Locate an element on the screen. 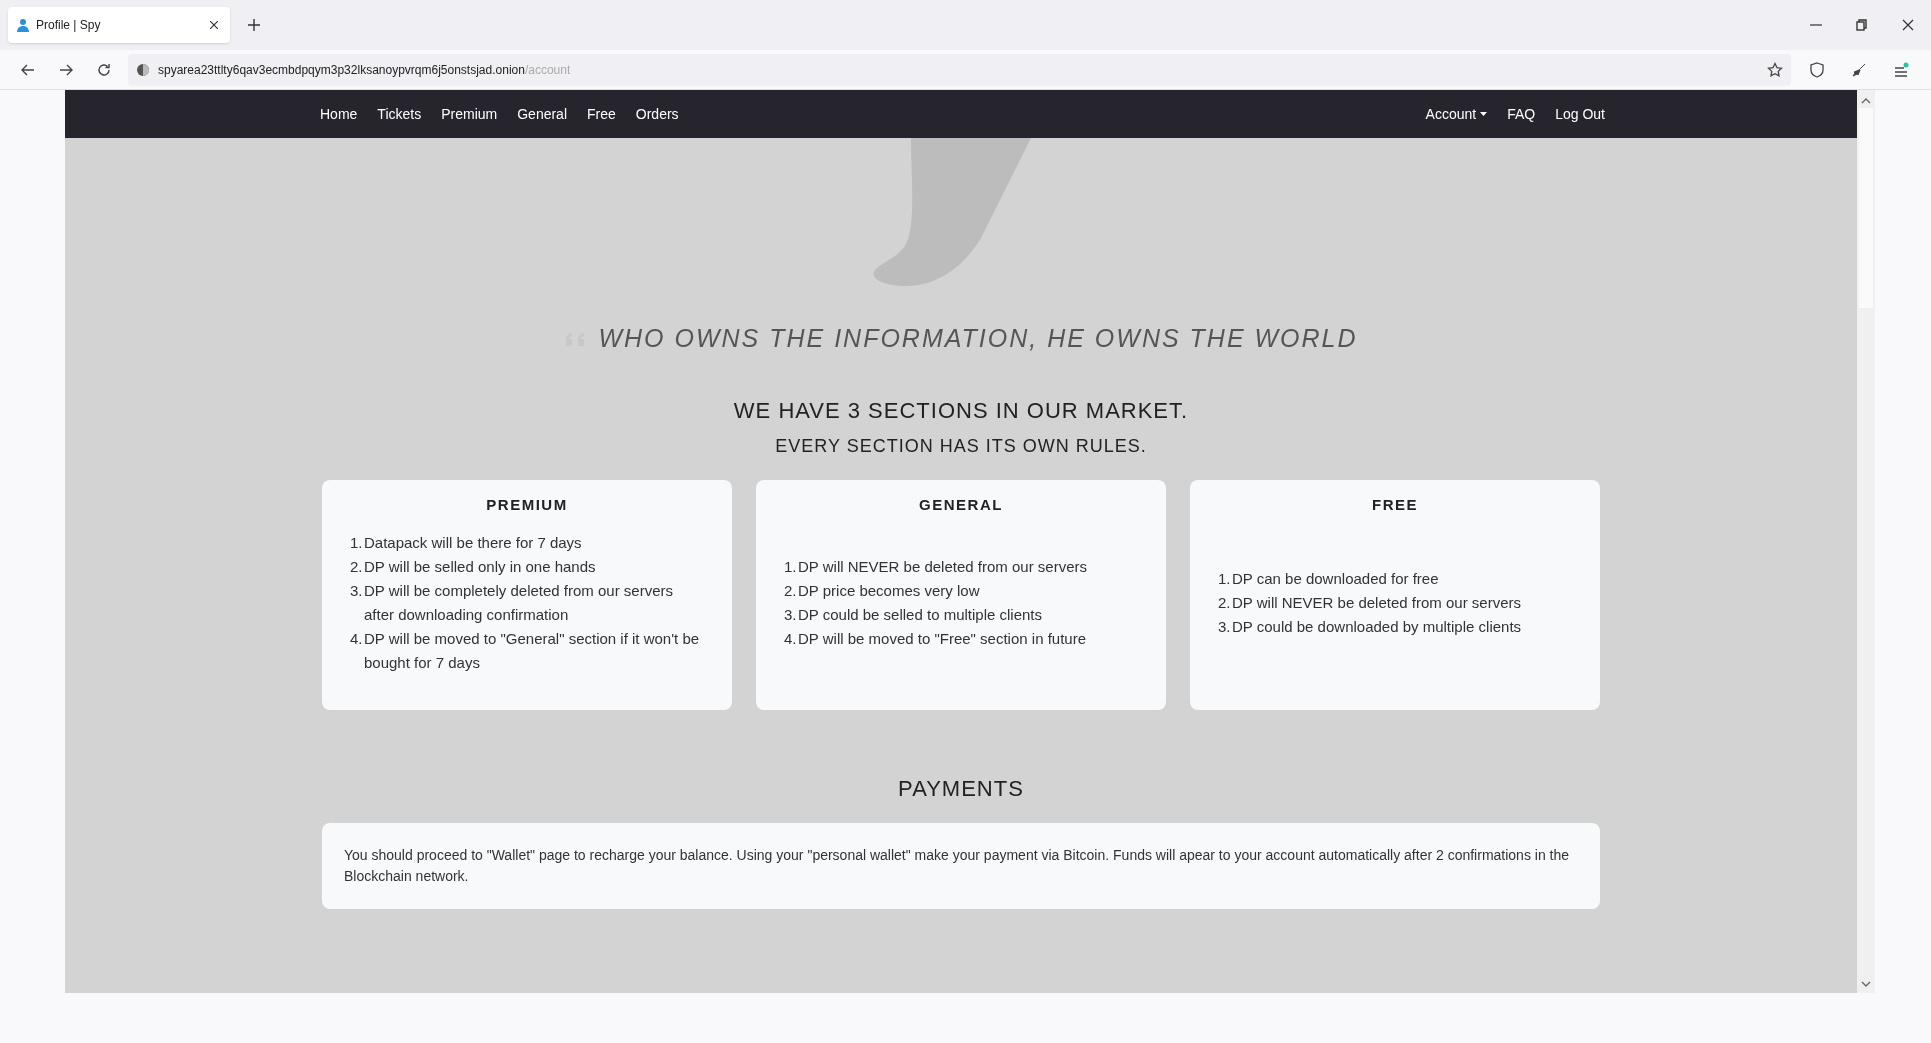  rule-text: DP will be moved to "General" section if it won't be bought for 7 days is located at coordinates (532, 650).